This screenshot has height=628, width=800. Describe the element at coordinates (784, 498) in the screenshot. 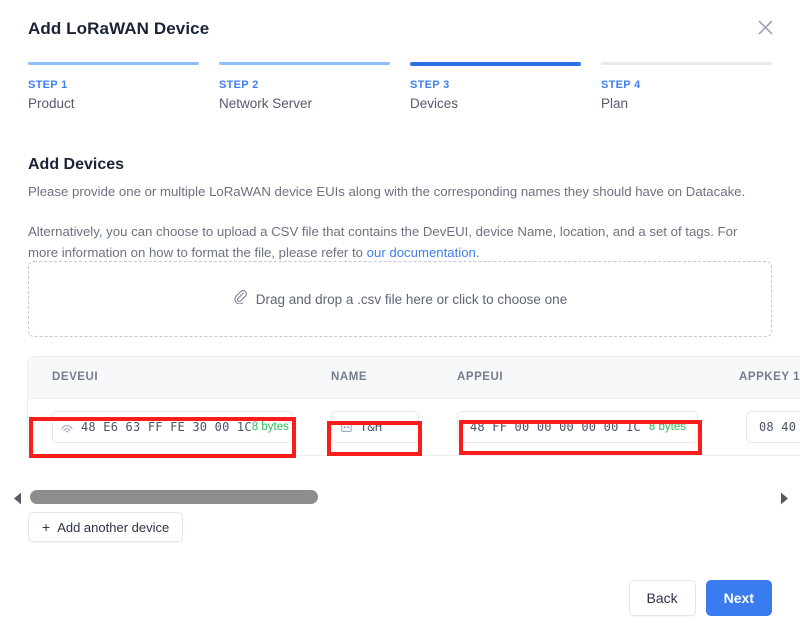

I see `chevron-right-icon` at that location.